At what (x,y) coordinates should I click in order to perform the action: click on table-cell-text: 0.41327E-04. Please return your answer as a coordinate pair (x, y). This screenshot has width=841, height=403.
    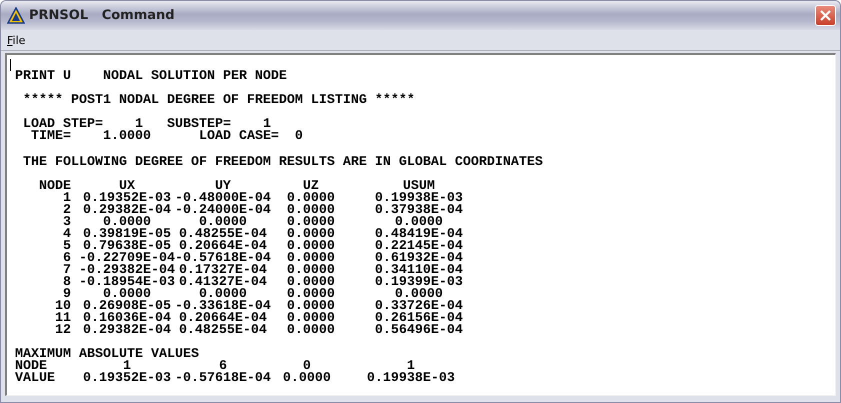
    Looking at the image, I should click on (223, 283).